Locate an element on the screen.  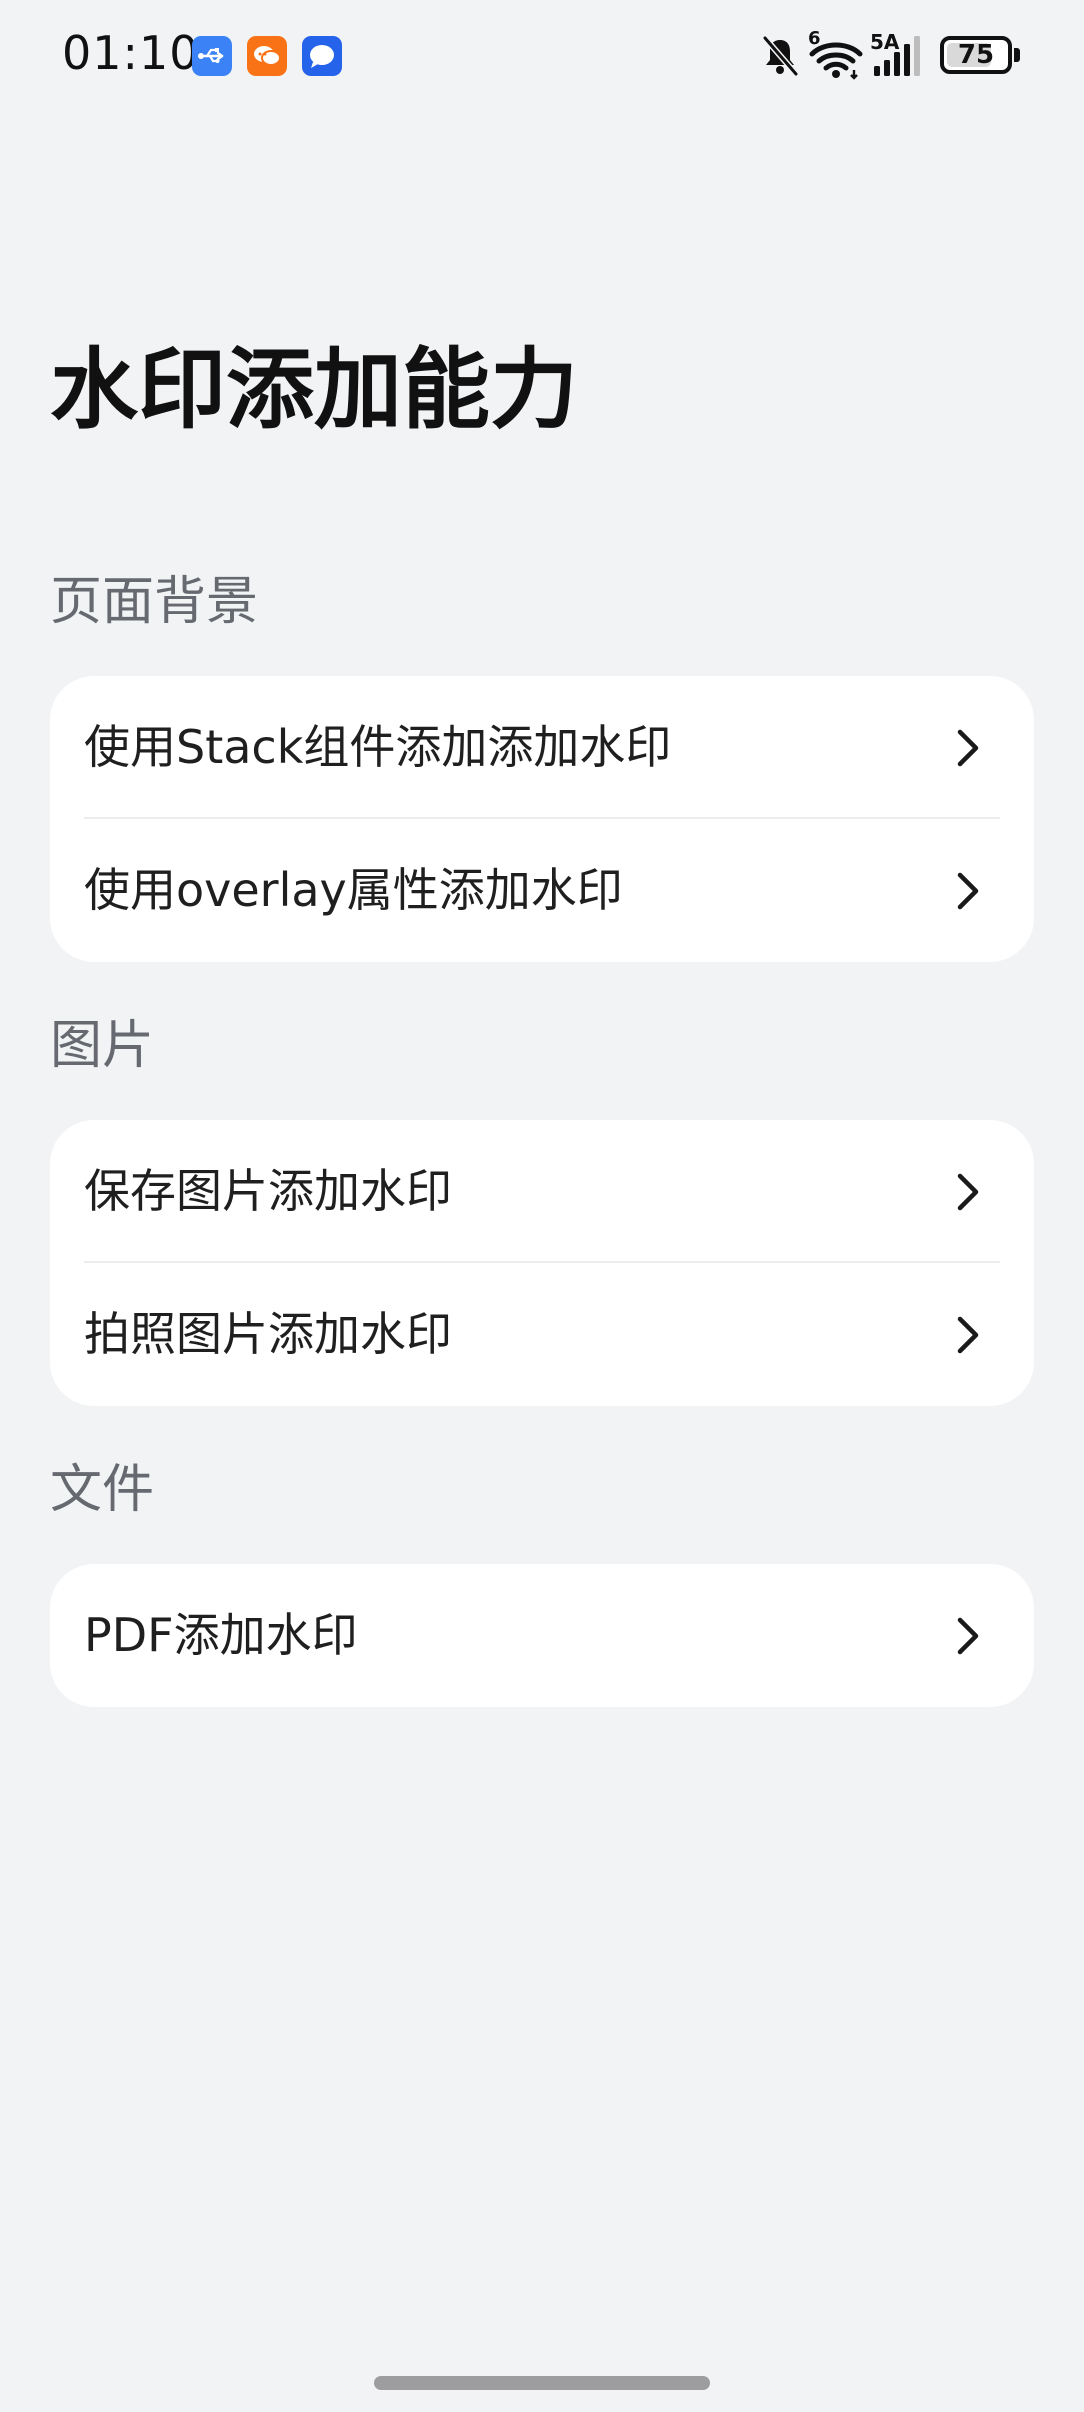
list-item-stack-watermark: 使用Stack组件添加添加水印 is located at coordinates (542, 747).